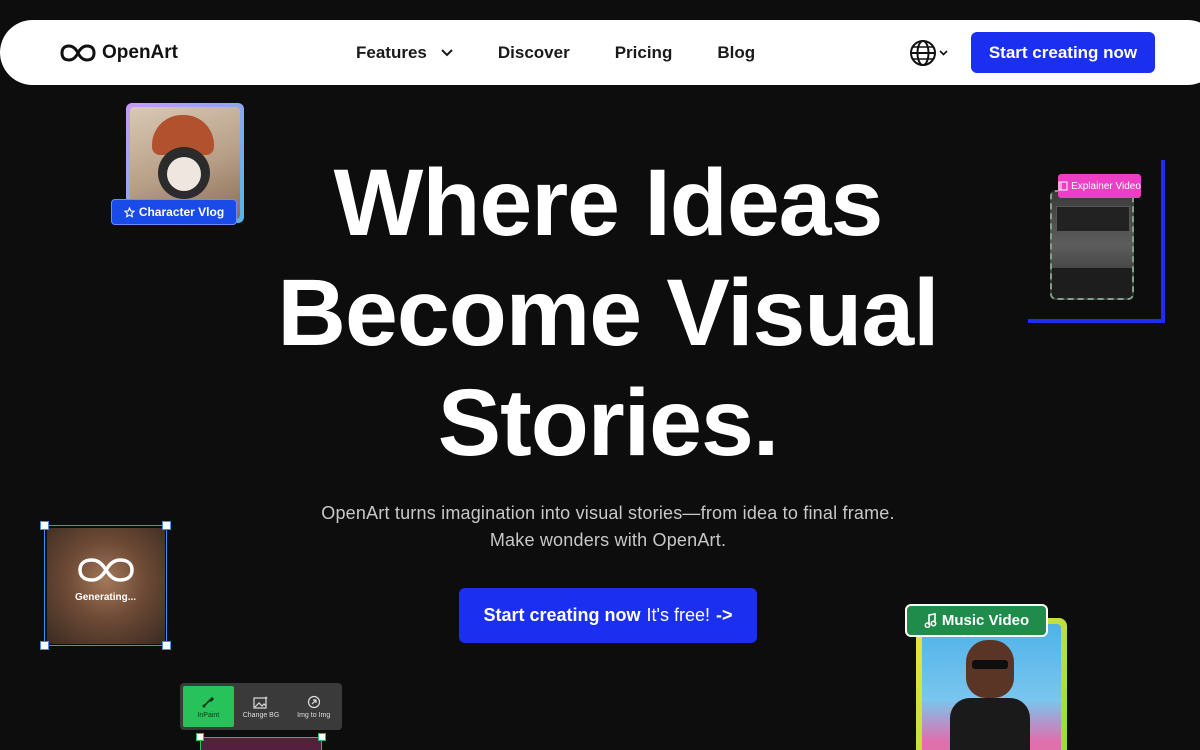 The image size is (1200, 750). Describe the element at coordinates (923, 53) in the screenshot. I see `globe-icon` at that location.